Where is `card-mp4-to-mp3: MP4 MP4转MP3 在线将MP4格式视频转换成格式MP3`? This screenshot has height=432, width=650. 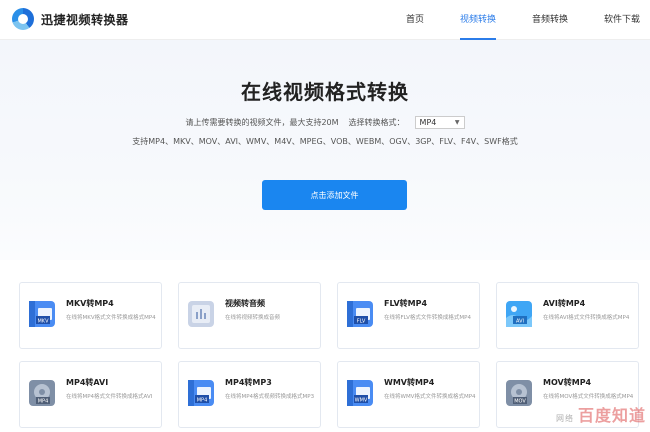
card-mp4-to-mp3: MP4 MP4转MP3 在线将MP4格式视频转换成格式MP3 is located at coordinates (249, 394).